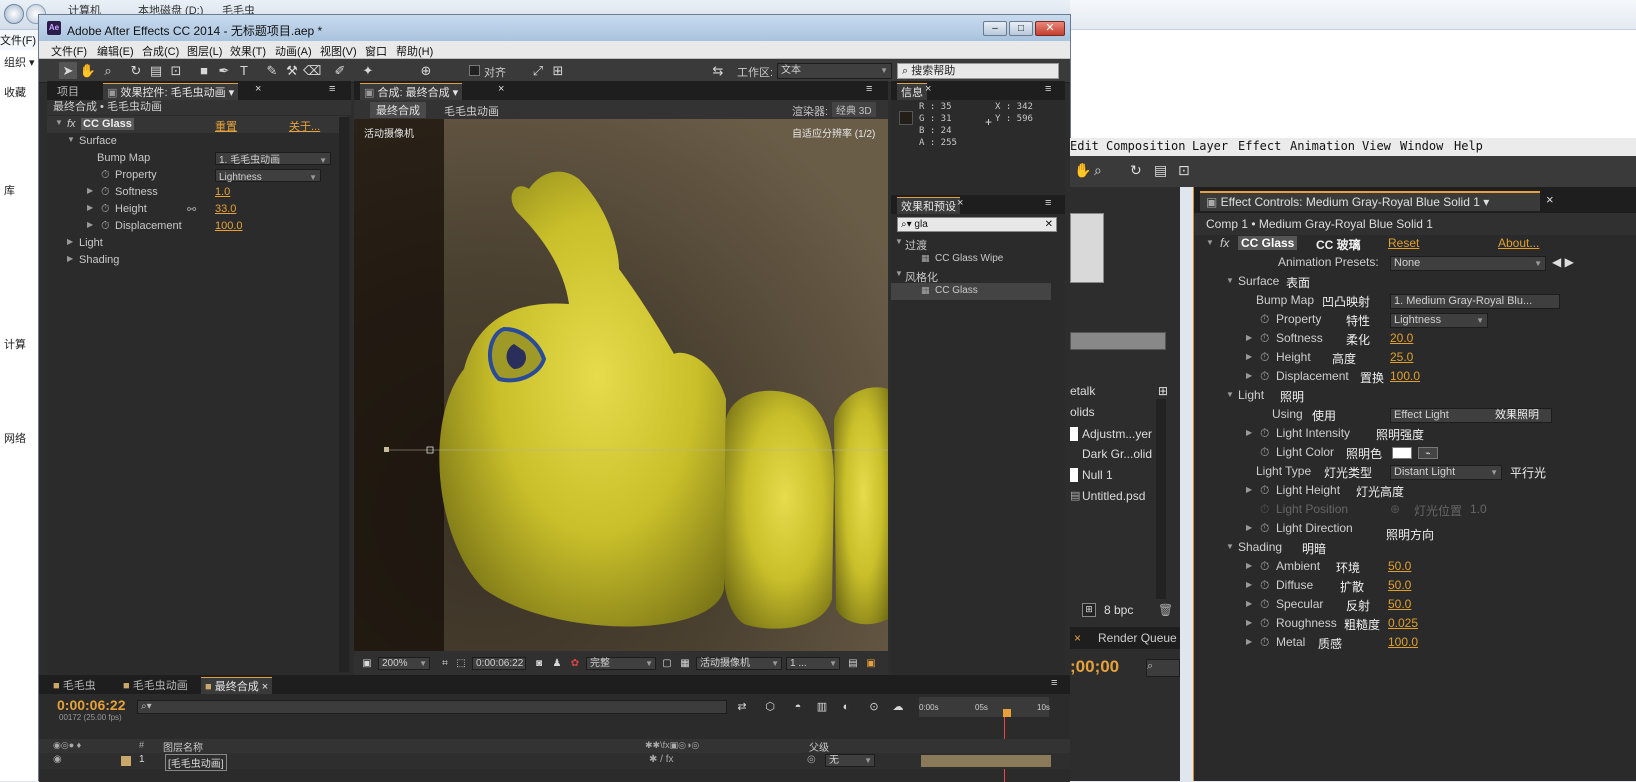 This screenshot has width=1636, height=782. I want to click on snapshot-icon: ◙, so click(539, 663).